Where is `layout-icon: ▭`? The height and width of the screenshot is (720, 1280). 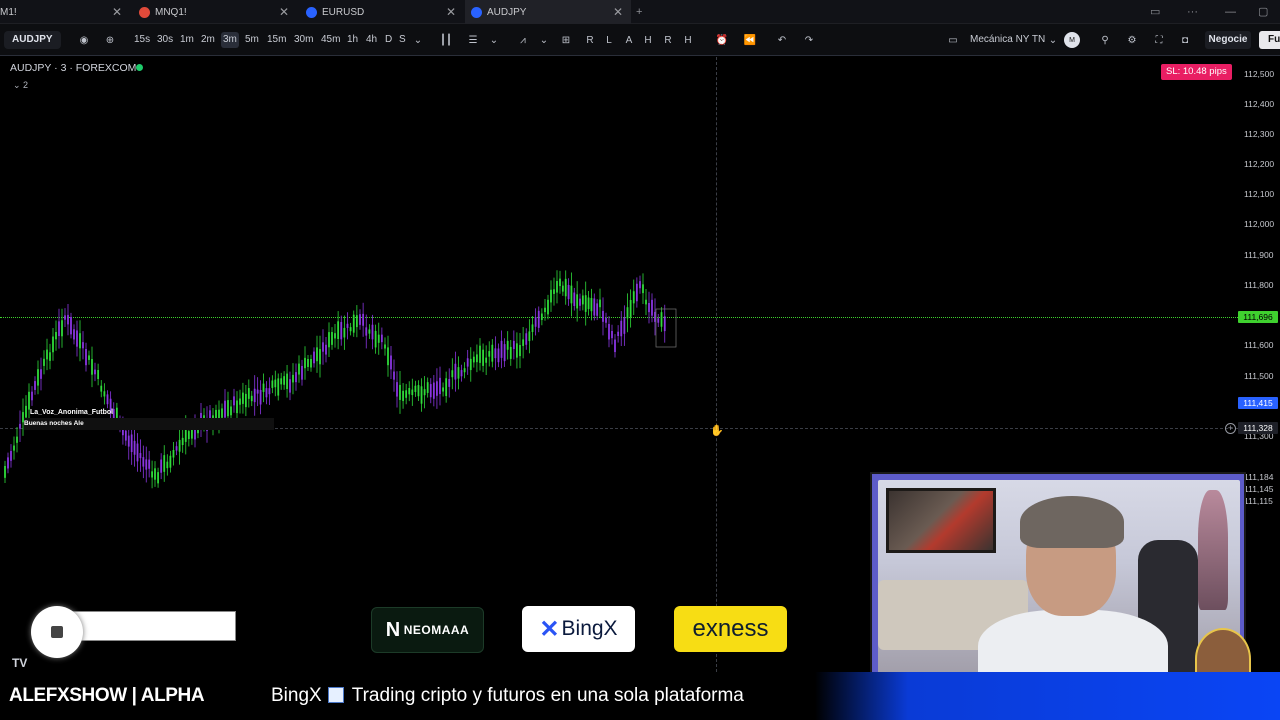
layout-icon: ▭ is located at coordinates (953, 40).